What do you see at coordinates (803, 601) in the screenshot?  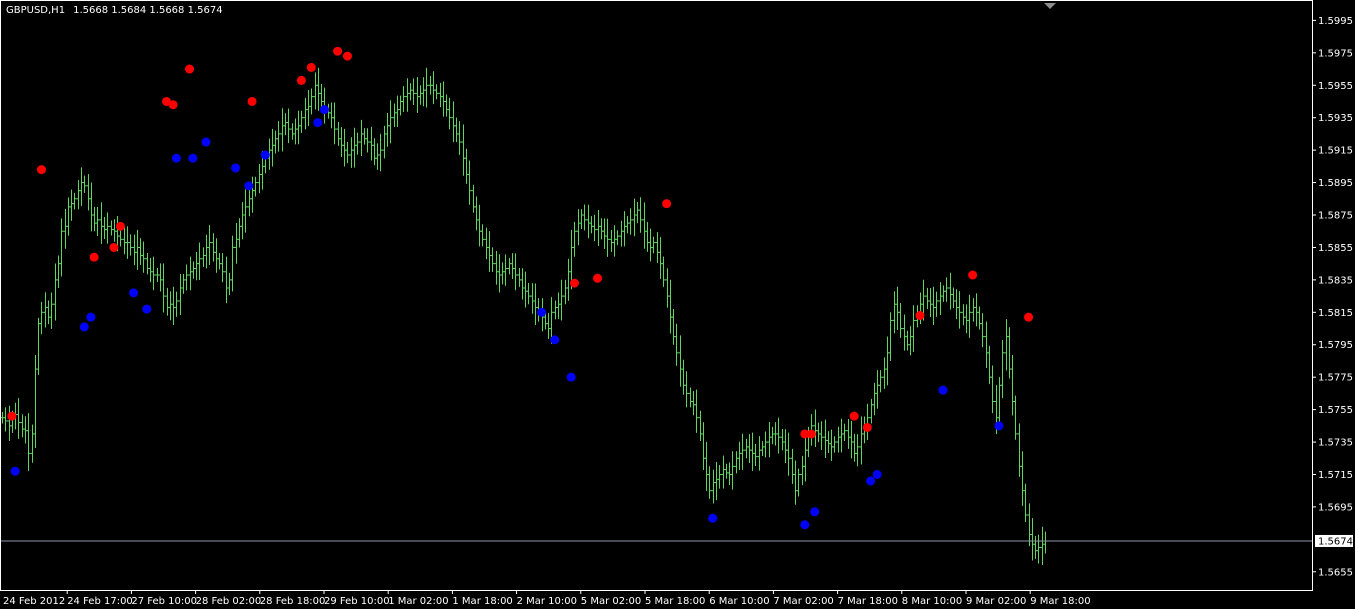 I see `time-tick-label: 7 Mar 02:00` at bounding box center [803, 601].